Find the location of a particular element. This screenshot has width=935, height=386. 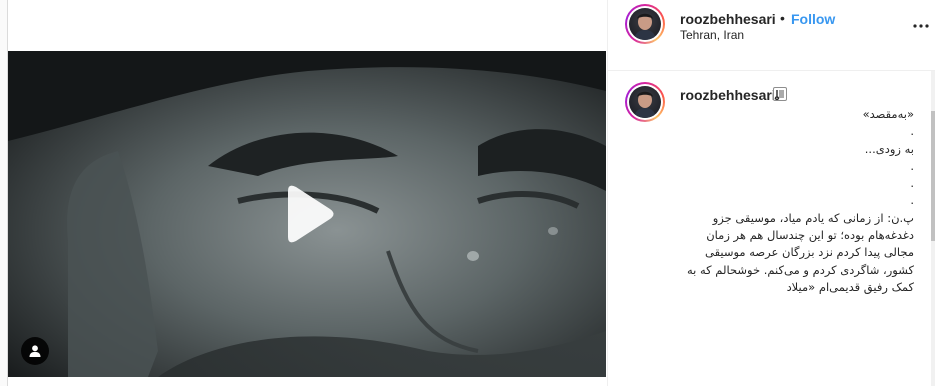

post-header: roozbehhesari • Follow Tehran, Iran is located at coordinates (771, 35).